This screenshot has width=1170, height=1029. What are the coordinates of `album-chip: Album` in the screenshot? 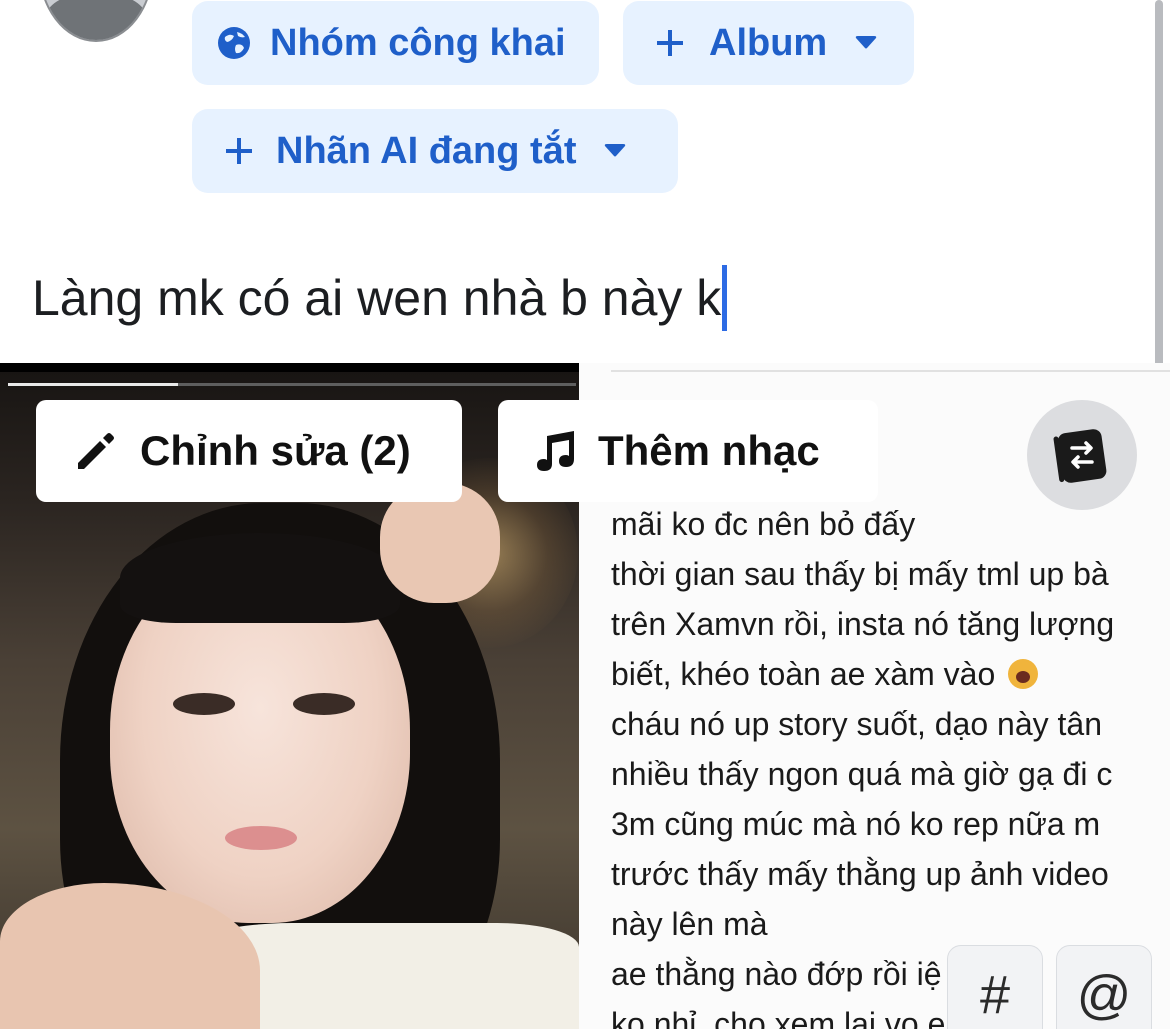 It's located at (768, 43).